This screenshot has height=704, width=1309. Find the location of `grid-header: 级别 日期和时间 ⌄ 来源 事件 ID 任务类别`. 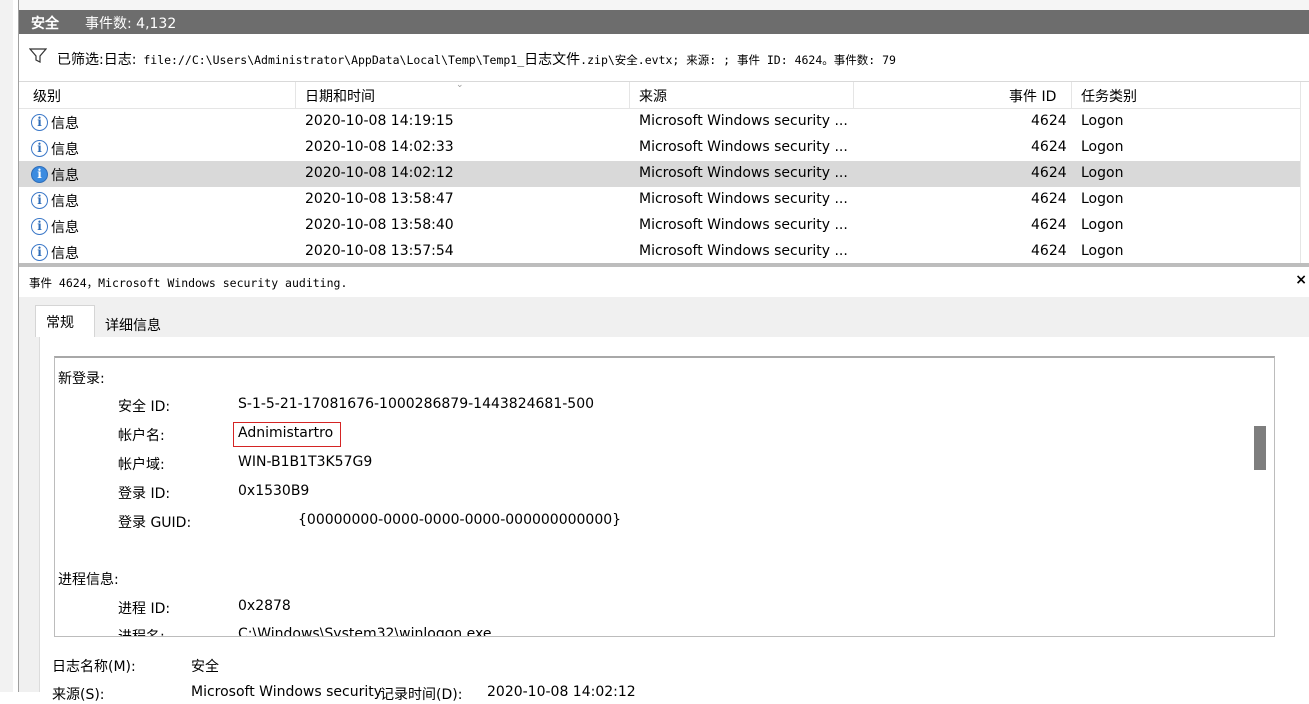

grid-header: 级别 日期和时间 ⌄ 来源 事件 ID 任务类别 is located at coordinates (664, 95).